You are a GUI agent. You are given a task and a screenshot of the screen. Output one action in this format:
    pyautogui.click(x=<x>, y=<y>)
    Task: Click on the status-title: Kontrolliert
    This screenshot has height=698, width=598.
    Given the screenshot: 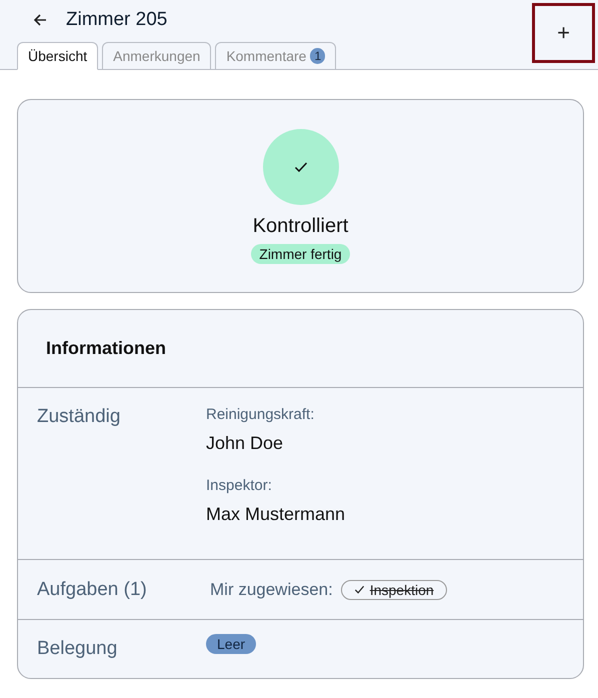 What is the action you would take?
    pyautogui.click(x=300, y=226)
    